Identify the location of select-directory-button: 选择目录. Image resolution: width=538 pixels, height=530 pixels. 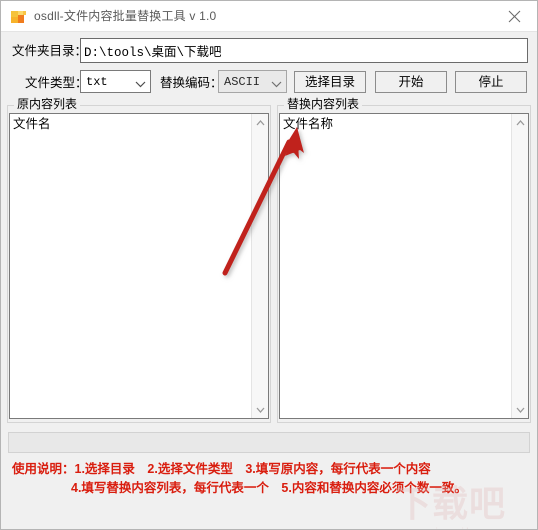
(330, 82).